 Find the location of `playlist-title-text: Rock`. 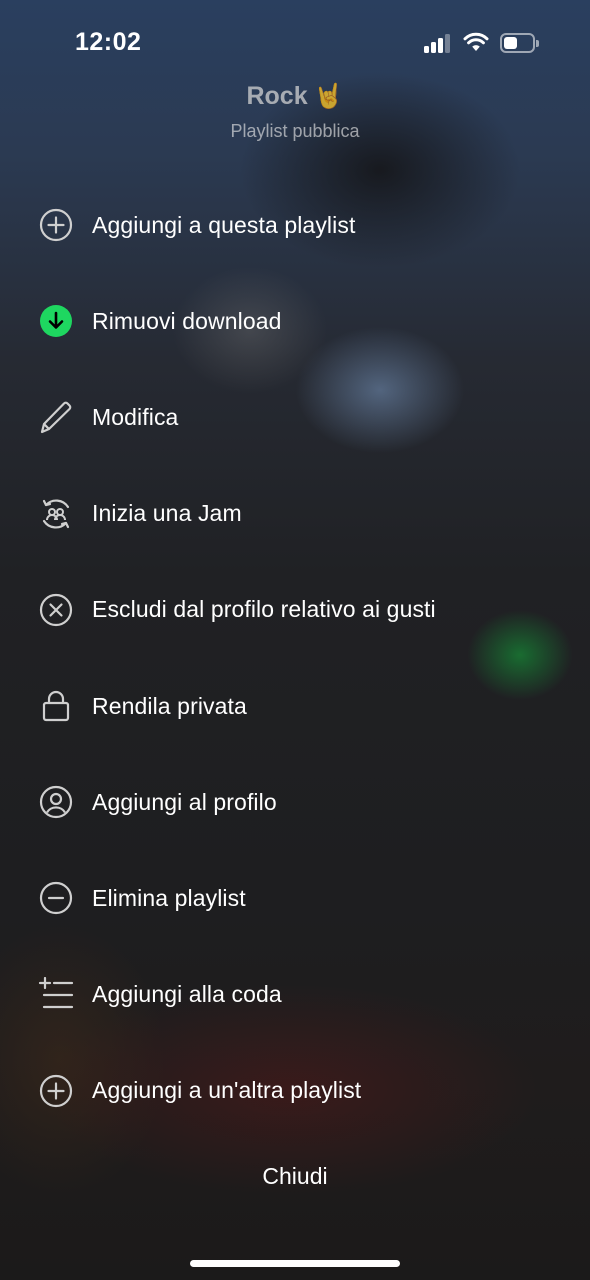

playlist-title-text: Rock is located at coordinates (277, 96).